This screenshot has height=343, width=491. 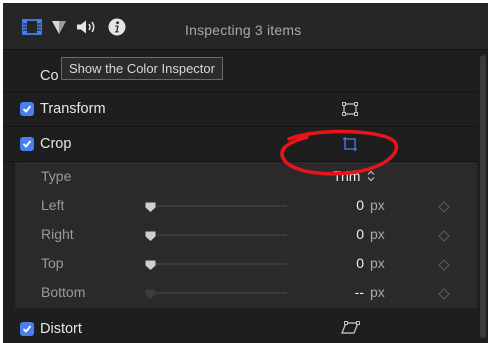 I want to click on crop-top-unit: px, so click(x=377, y=263).